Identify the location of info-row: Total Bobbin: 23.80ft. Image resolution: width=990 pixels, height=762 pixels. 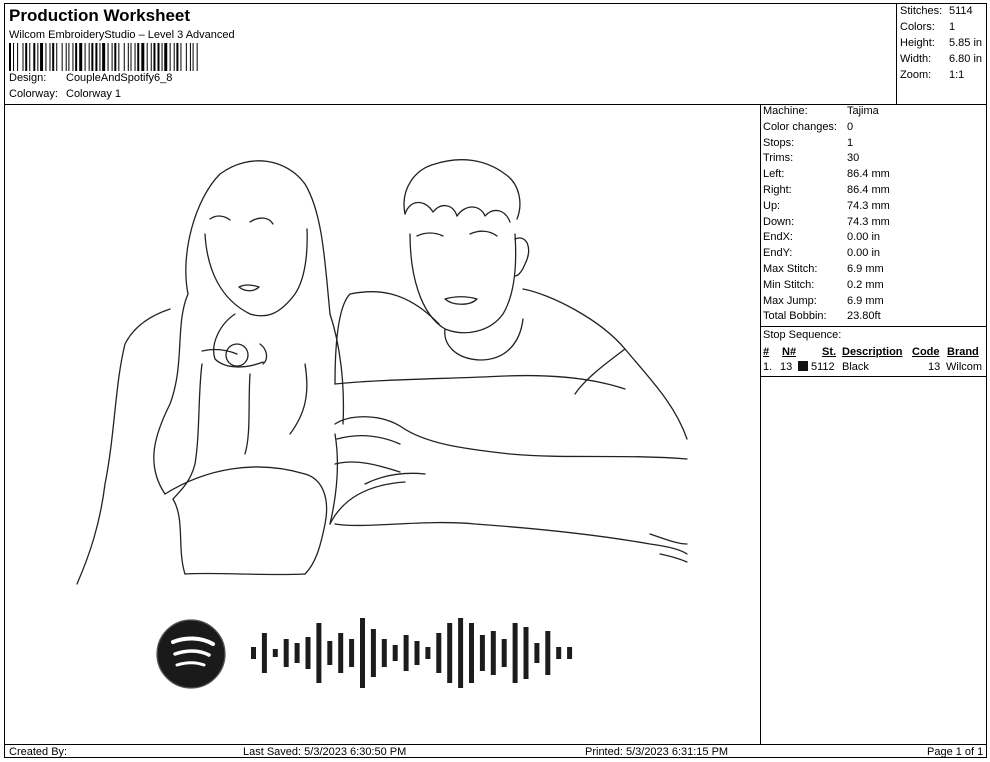
(822, 317).